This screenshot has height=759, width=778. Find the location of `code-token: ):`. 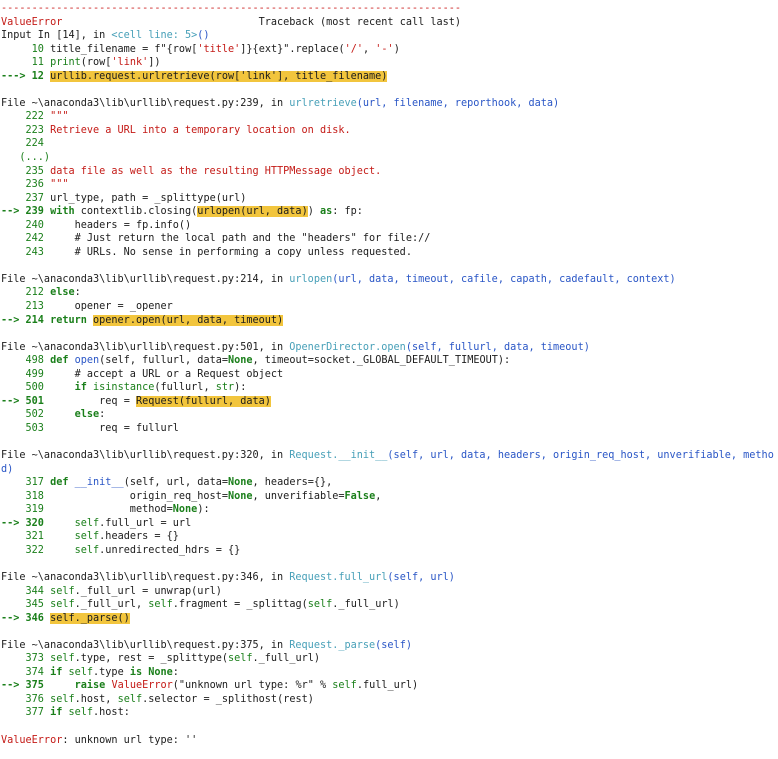

code-token: ): is located at coordinates (240, 388).